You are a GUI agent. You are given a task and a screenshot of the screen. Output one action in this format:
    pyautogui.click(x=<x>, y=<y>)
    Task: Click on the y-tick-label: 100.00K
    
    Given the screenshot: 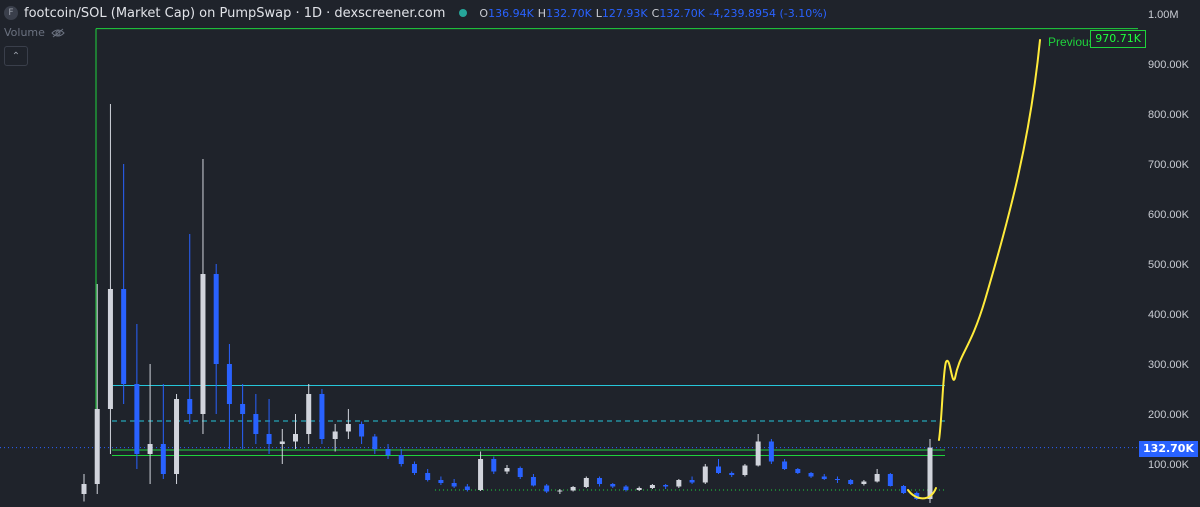 What is the action you would take?
    pyautogui.click(x=1169, y=465)
    